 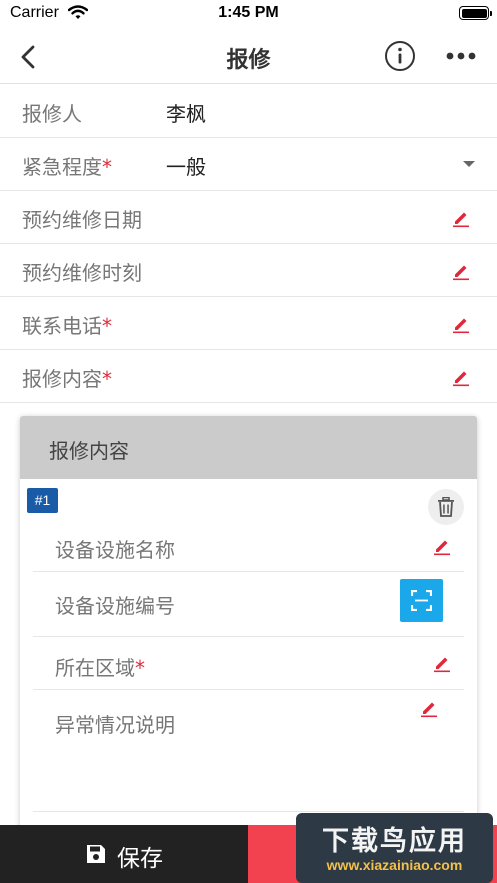 I want to click on nav-bar: 报修, so click(x=248, y=57).